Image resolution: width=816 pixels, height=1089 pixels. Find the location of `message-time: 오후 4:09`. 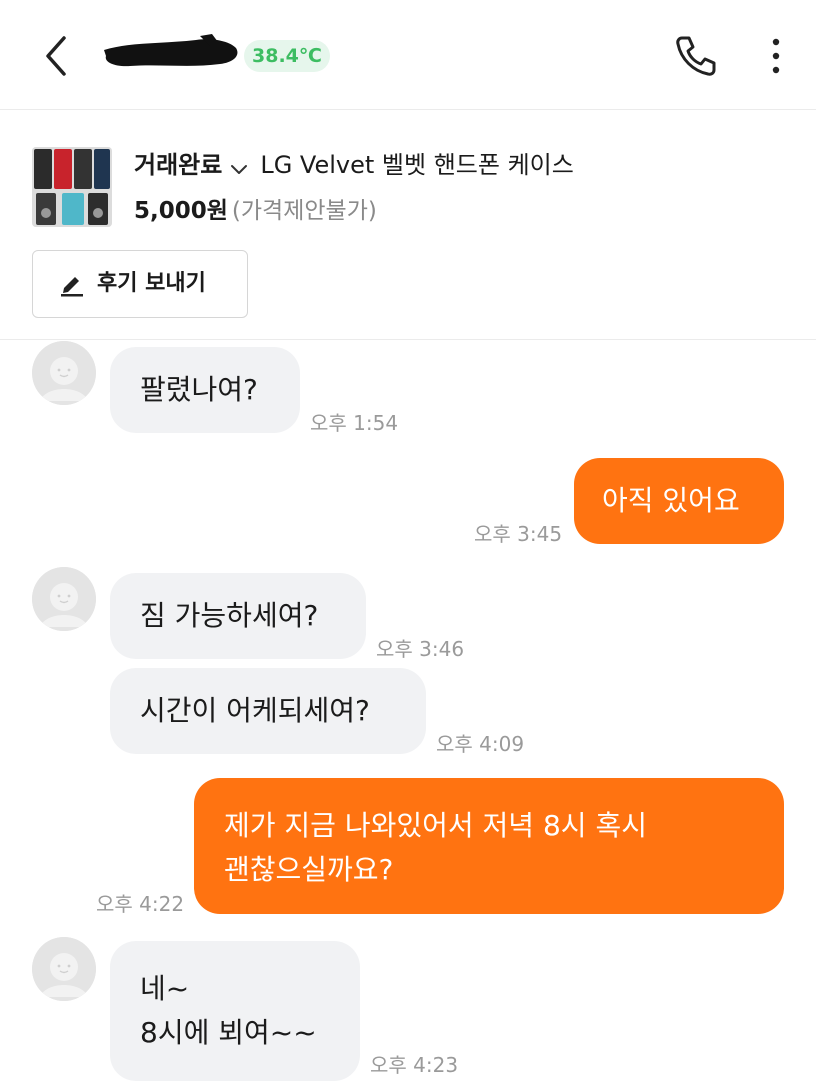

message-time: 오후 4:09 is located at coordinates (480, 744).